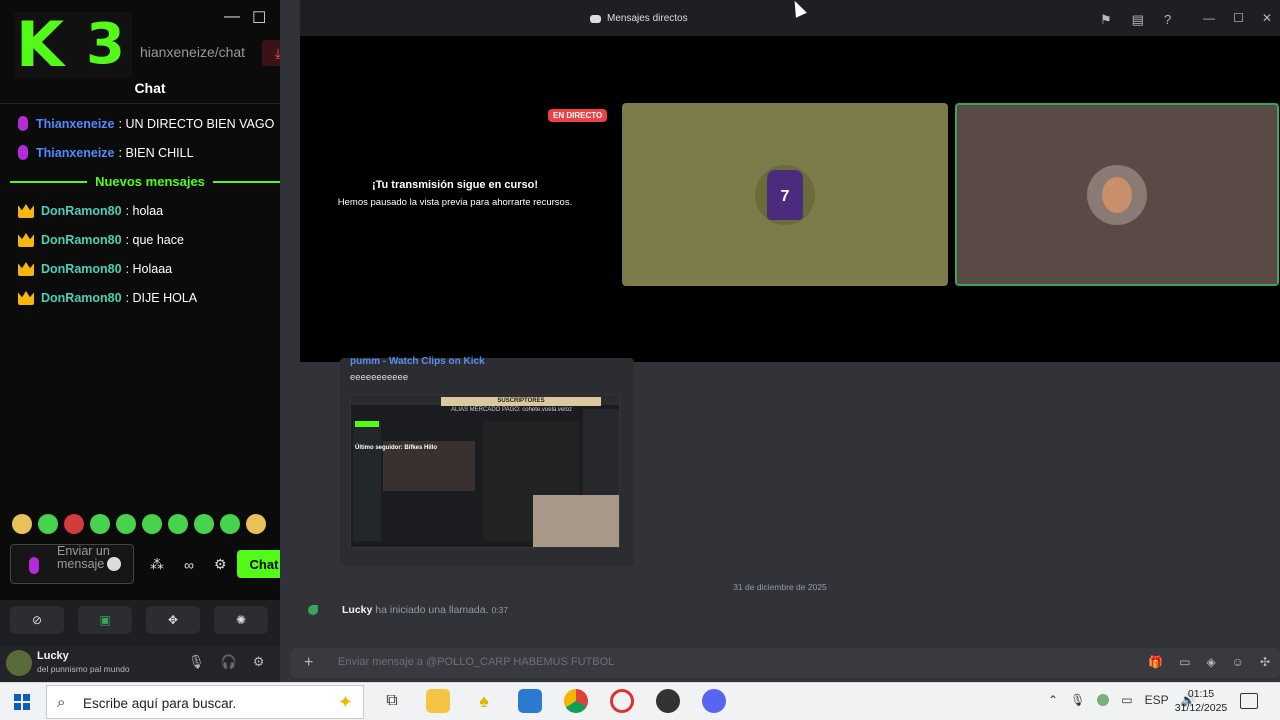 The image size is (1280, 720). Describe the element at coordinates (357, 610) in the screenshot. I see `call-user: Lucky` at that location.